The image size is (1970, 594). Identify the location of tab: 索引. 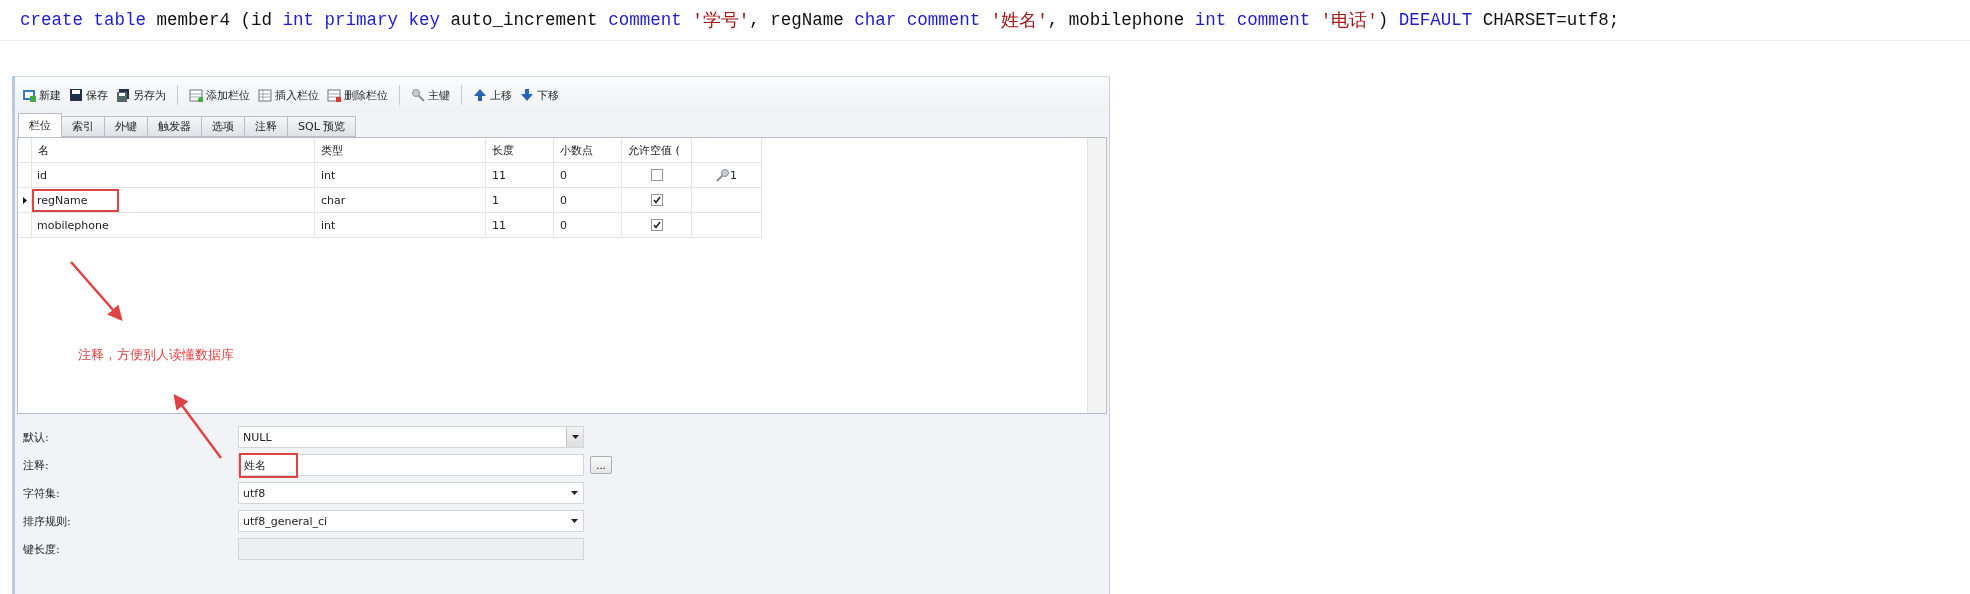
(83, 126).